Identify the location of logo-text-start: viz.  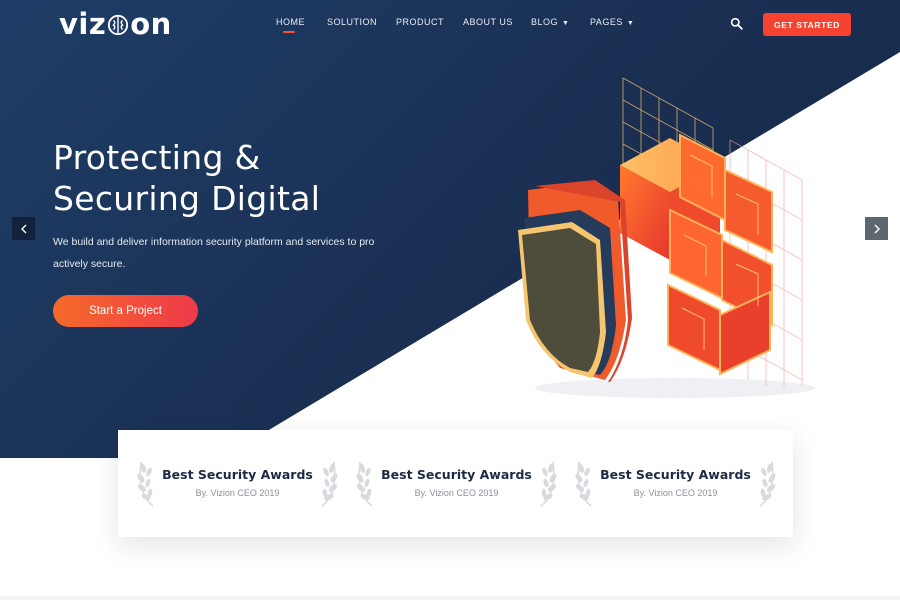
(83, 24).